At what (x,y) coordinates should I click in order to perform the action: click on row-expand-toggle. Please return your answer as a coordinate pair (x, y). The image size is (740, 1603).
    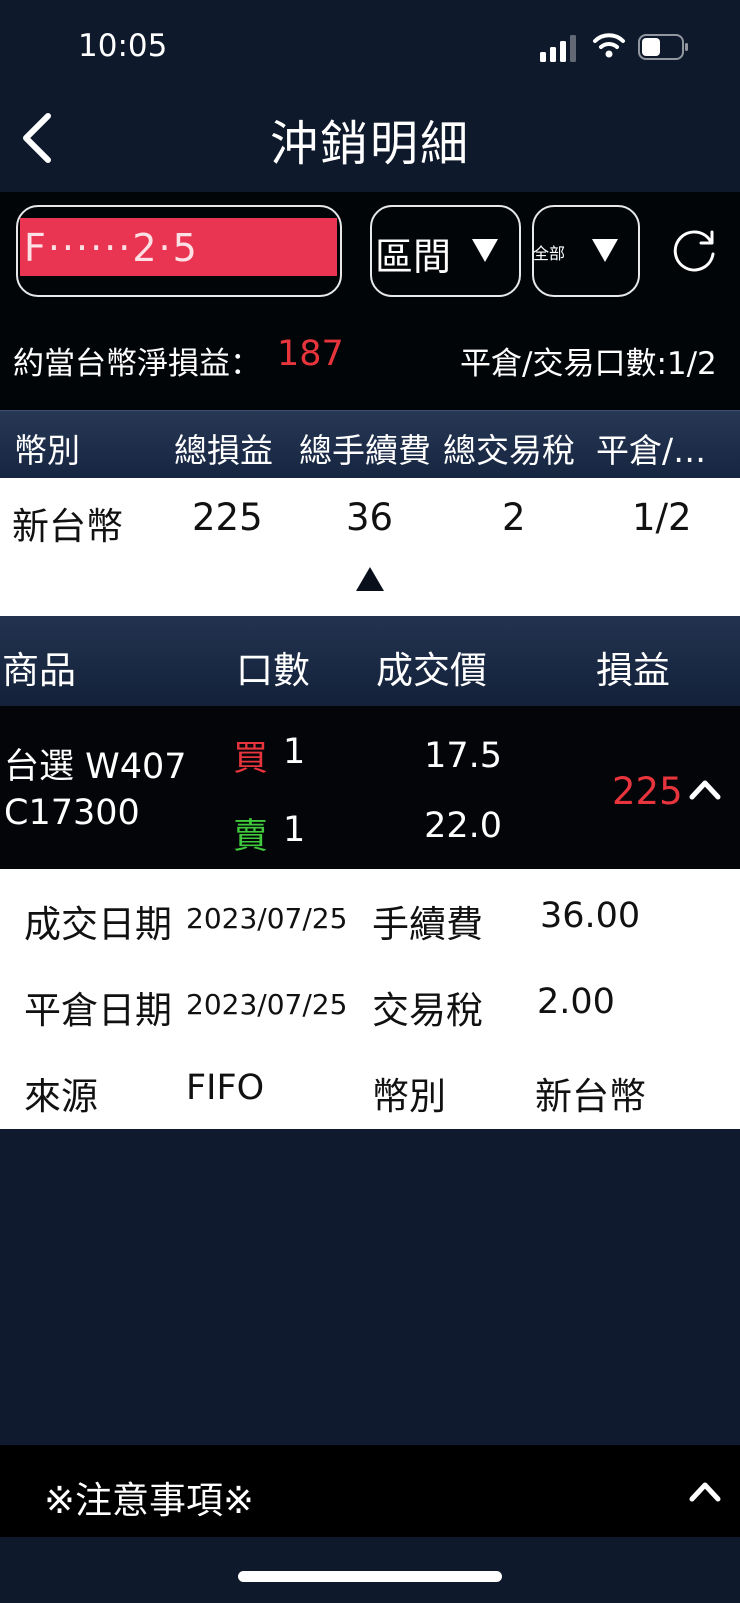
    Looking at the image, I should click on (705, 789).